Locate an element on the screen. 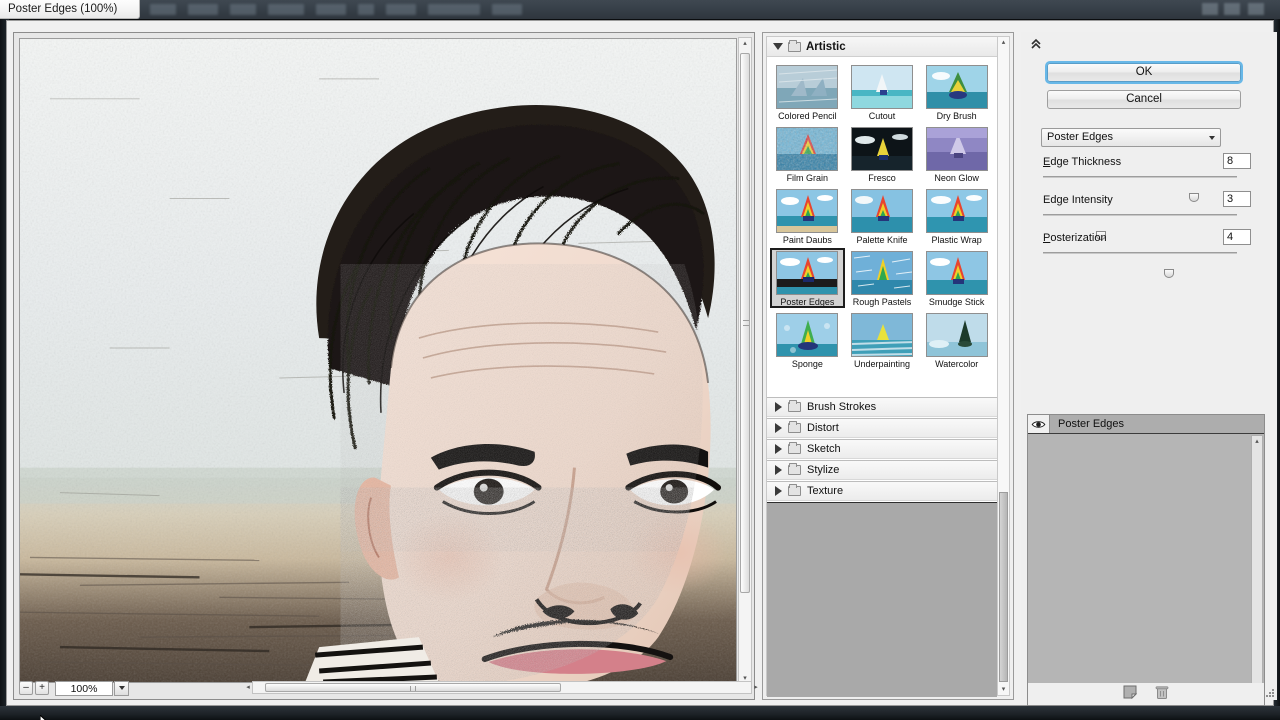 This screenshot has height=720, width=1280. filter-item-neon-glow: Neon Glow is located at coordinates (956, 154).